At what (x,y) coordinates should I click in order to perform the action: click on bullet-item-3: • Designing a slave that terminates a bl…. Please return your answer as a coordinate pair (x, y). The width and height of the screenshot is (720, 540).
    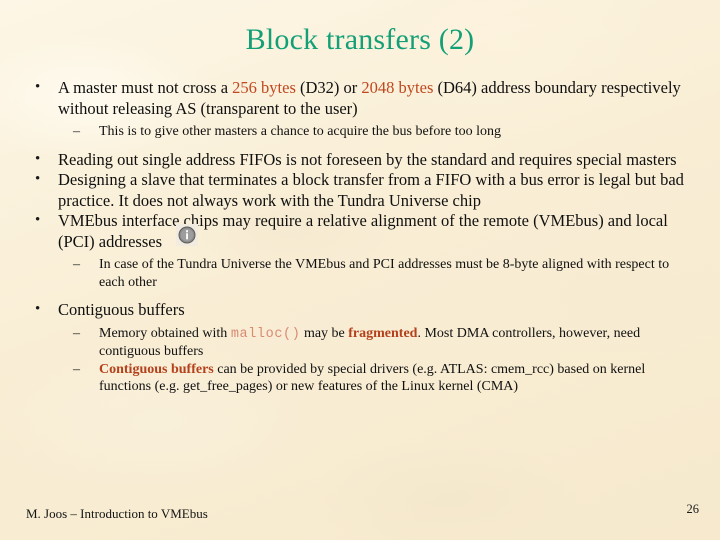
    Looking at the image, I should click on (362, 190).